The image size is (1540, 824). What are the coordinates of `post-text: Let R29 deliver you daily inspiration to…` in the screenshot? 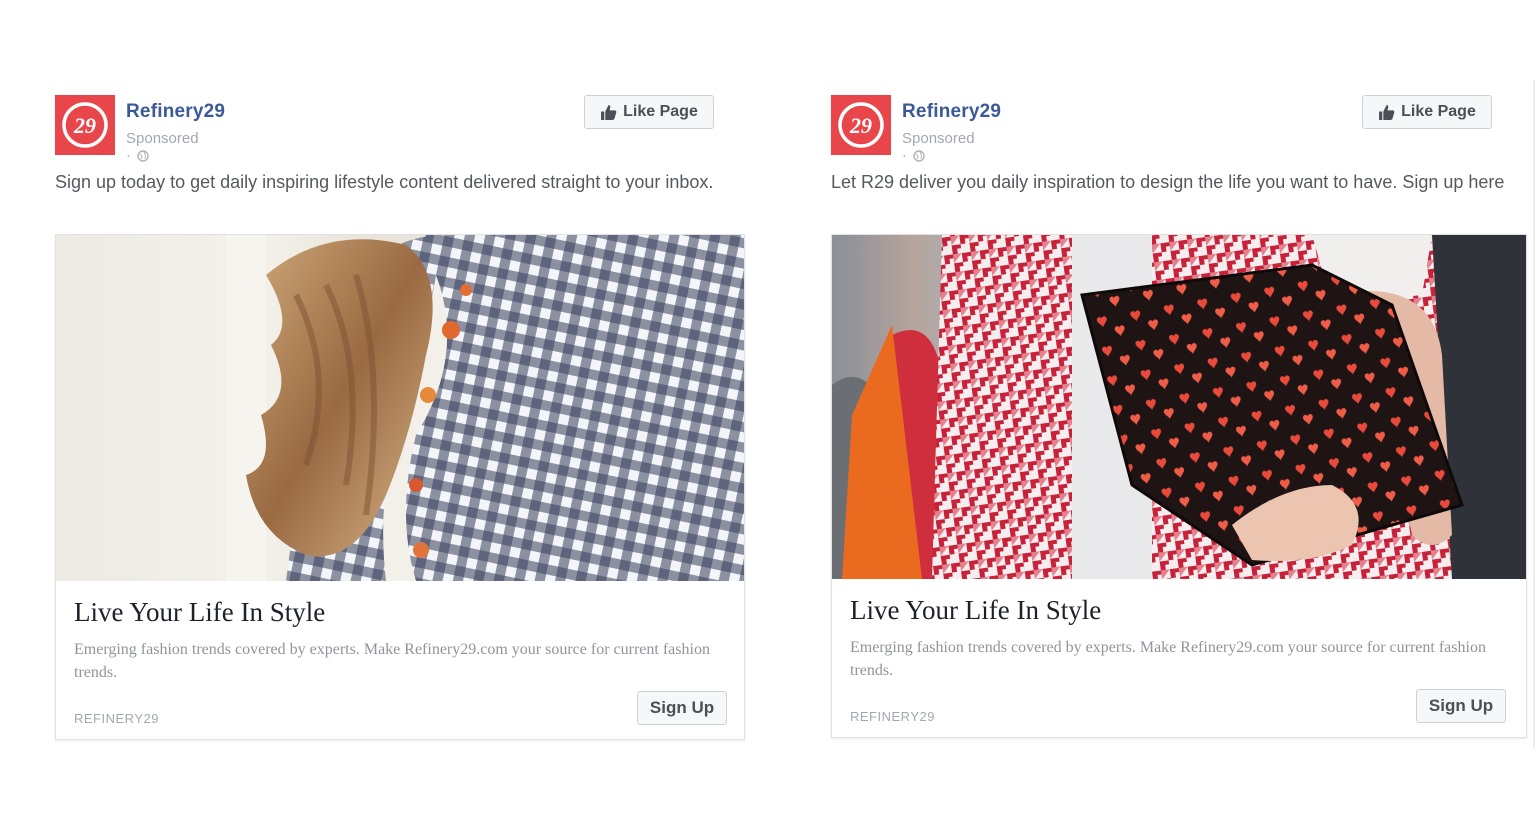 It's located at (1168, 182).